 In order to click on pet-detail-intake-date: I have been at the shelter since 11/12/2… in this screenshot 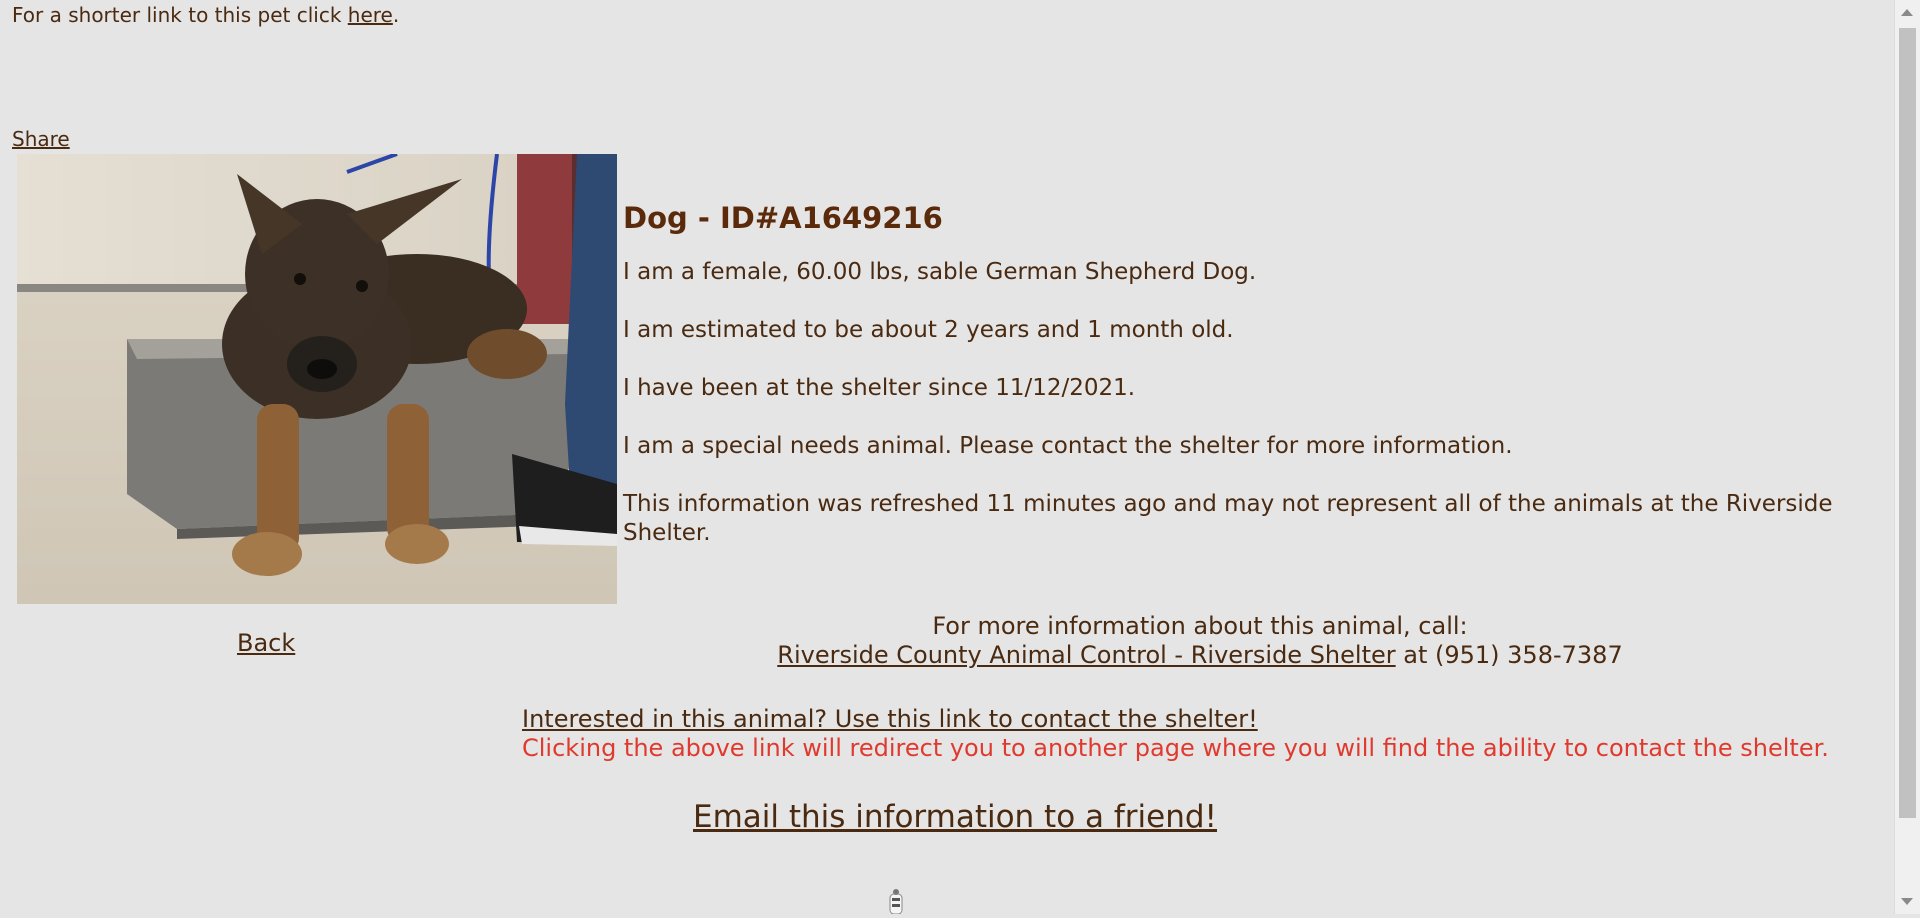, I will do `click(879, 388)`.